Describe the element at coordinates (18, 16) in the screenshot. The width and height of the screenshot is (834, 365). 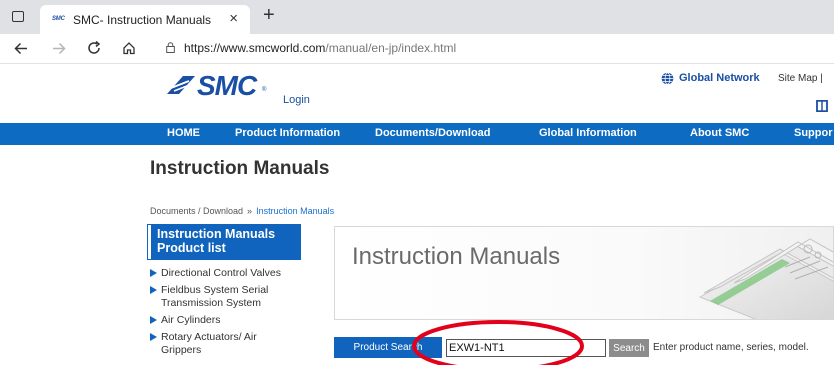
I see `window-icon` at that location.